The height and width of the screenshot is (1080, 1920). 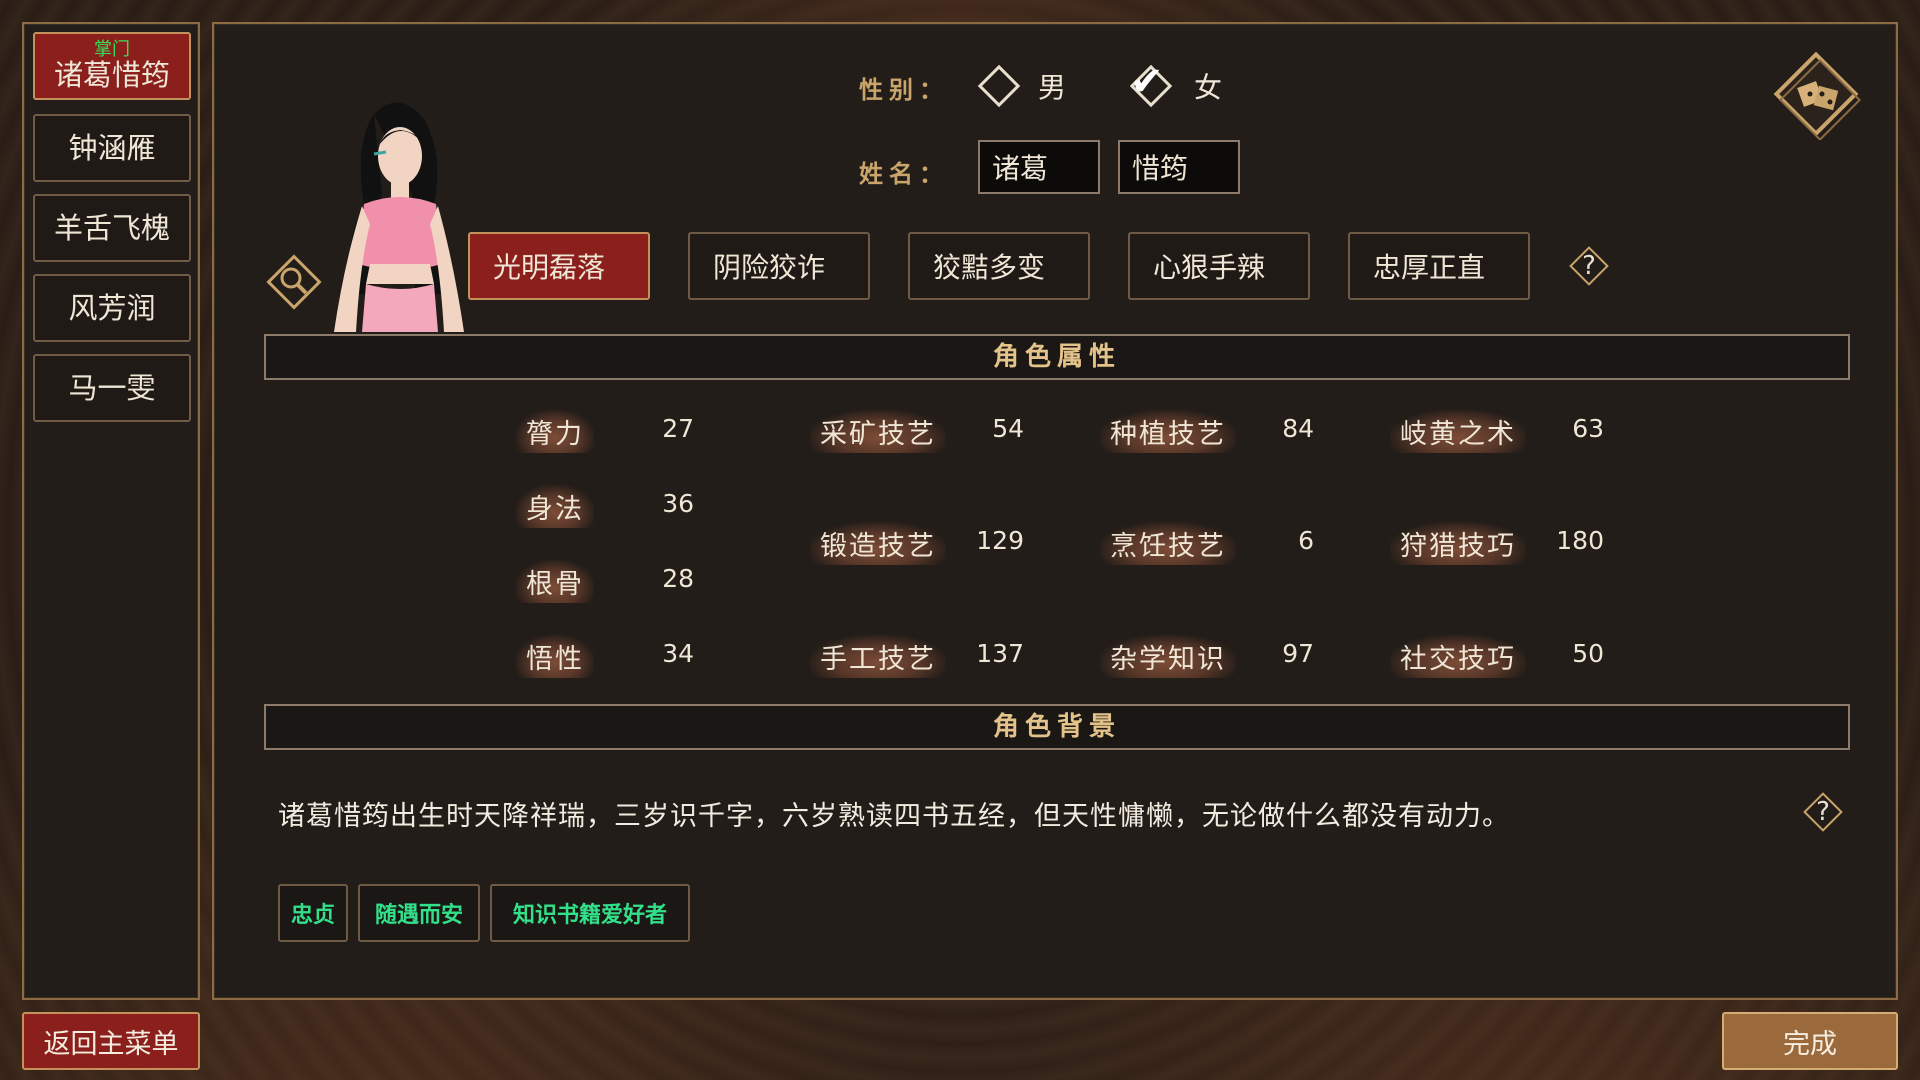 What do you see at coordinates (1008, 428) in the screenshot?
I see `stat-value: 54` at bounding box center [1008, 428].